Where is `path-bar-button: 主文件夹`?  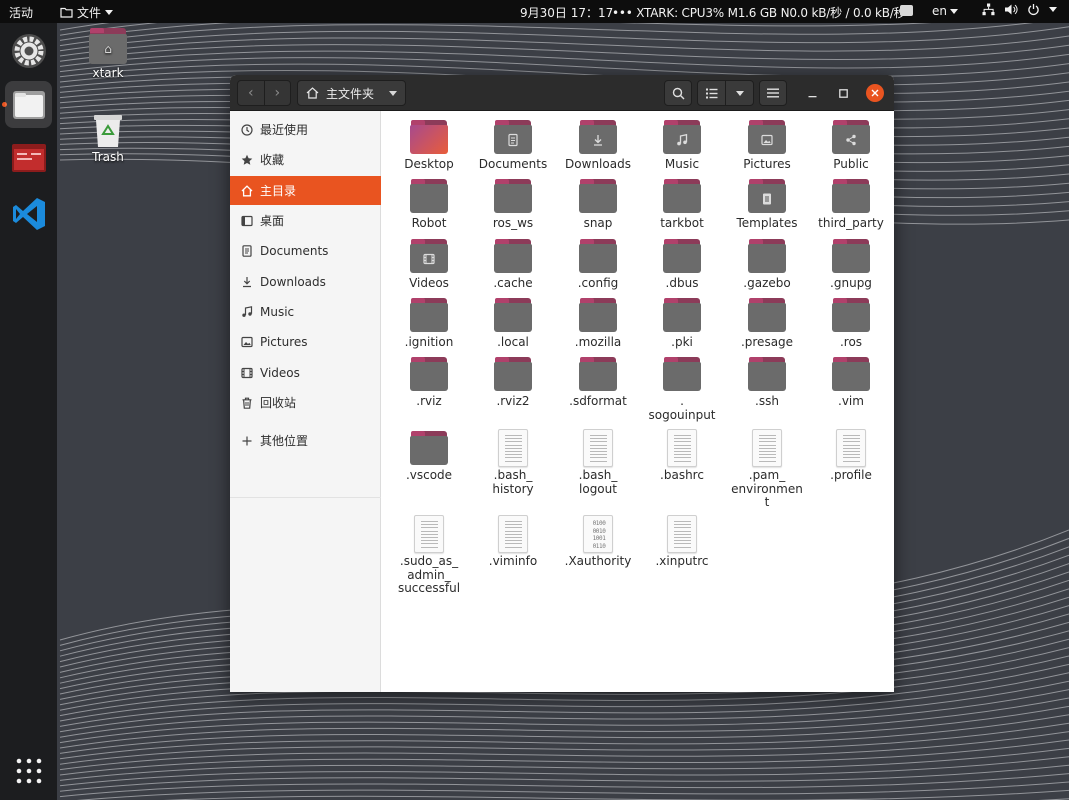 path-bar-button: 主文件夹 is located at coordinates (351, 93).